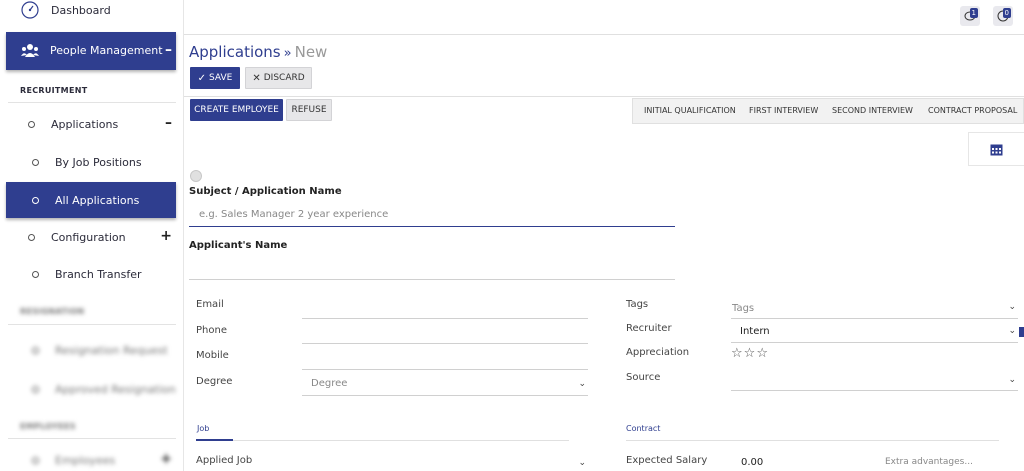 The height and width of the screenshot is (471, 1024). What do you see at coordinates (238, 245) in the screenshot?
I see `applicant-name-label: Applicant's Name` at bounding box center [238, 245].